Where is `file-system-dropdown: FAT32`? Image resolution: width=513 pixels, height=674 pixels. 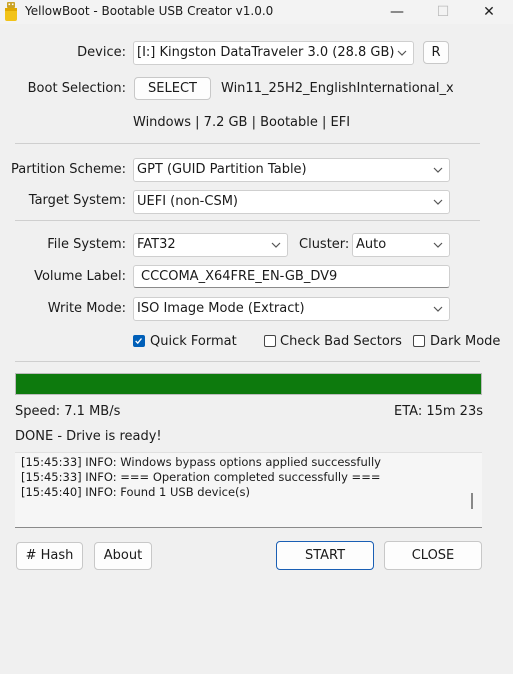
file-system-dropdown: FAT32 is located at coordinates (210, 245).